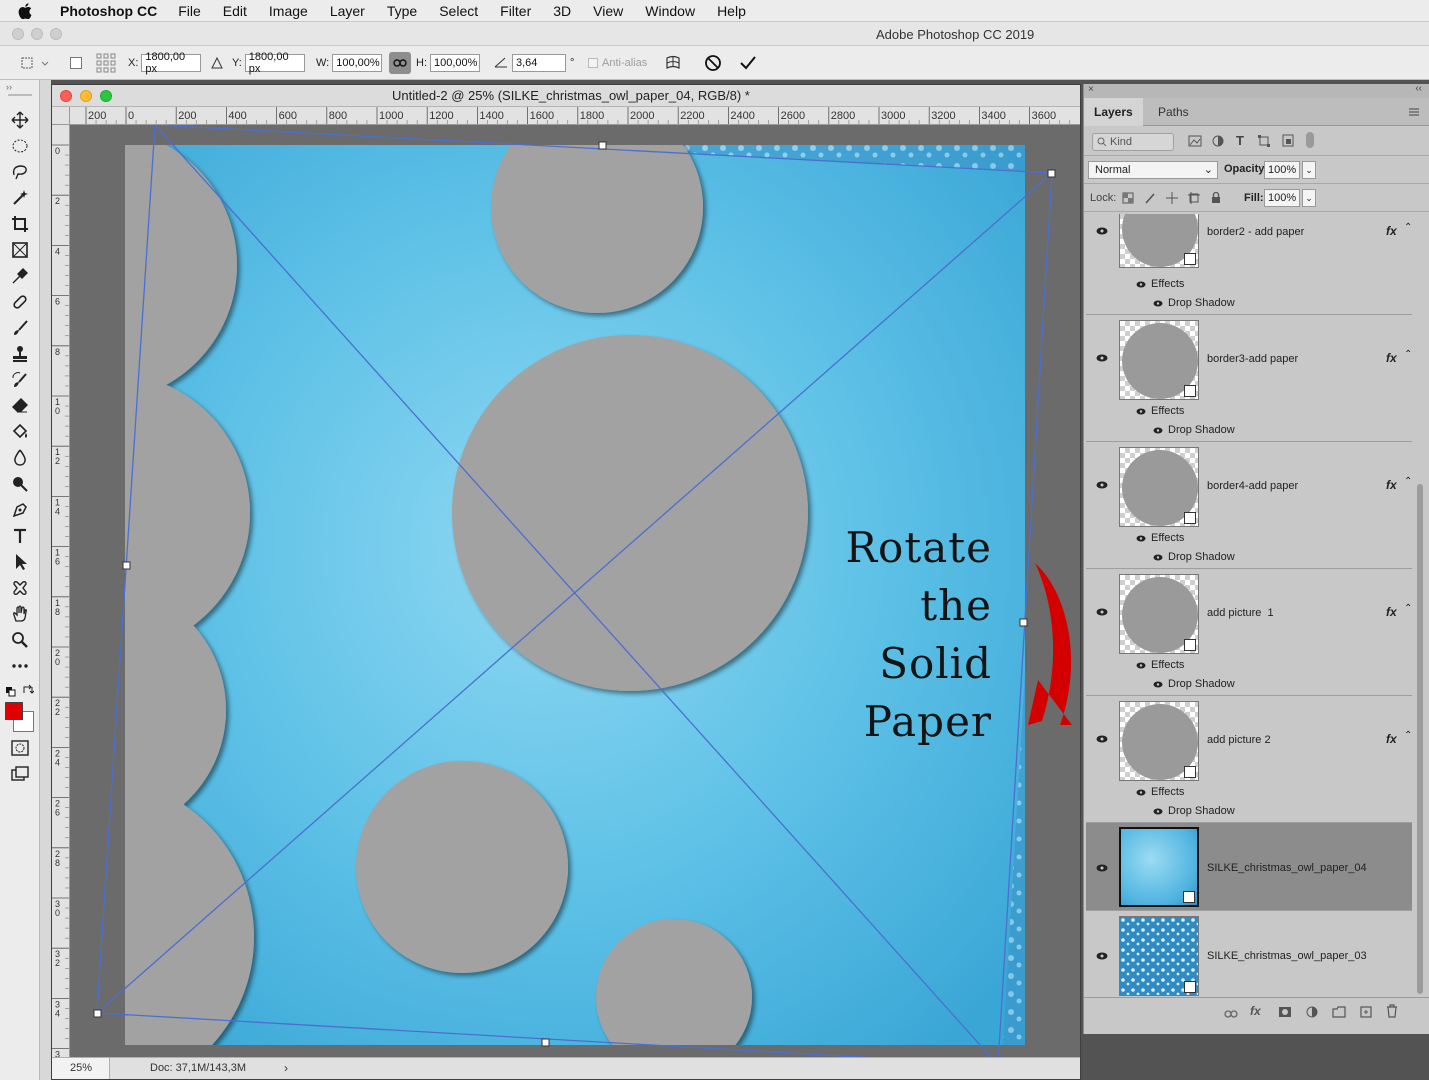  What do you see at coordinates (455, 63) in the screenshot?
I see `height-input: 100,00%` at bounding box center [455, 63].